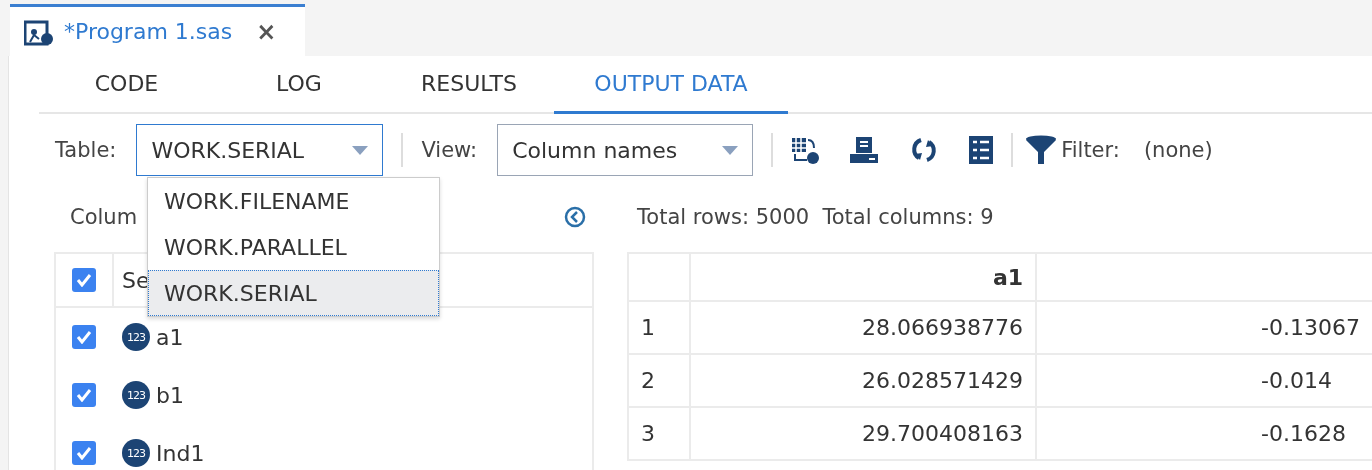 The width and height of the screenshot is (1372, 470). What do you see at coordinates (260, 150) in the screenshot?
I see `table-select: WORK.SERIAL` at bounding box center [260, 150].